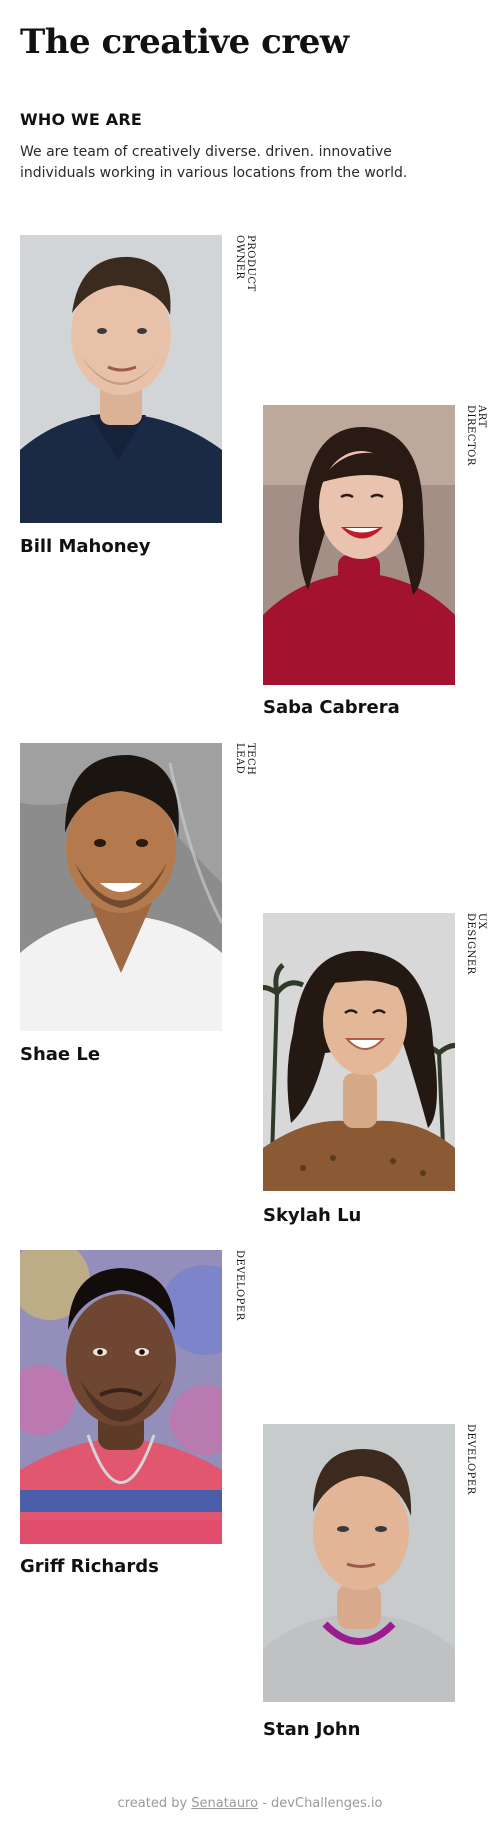 The image size is (500, 1833). Describe the element at coordinates (245, 263) in the screenshot. I see `member-role: PRODUCT OWNER` at that location.